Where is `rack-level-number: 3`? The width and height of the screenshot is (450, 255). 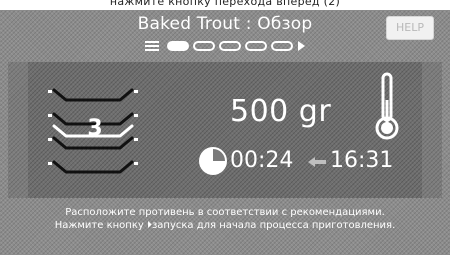
rack-level-number: 3 is located at coordinates (95, 128).